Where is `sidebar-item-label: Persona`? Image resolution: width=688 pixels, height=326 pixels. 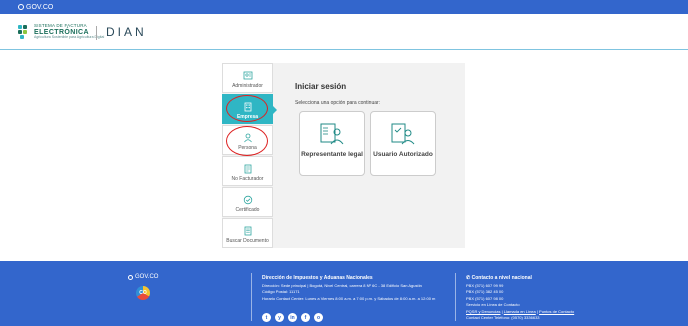
sidebar-item-label: Persona is located at coordinates (247, 148).